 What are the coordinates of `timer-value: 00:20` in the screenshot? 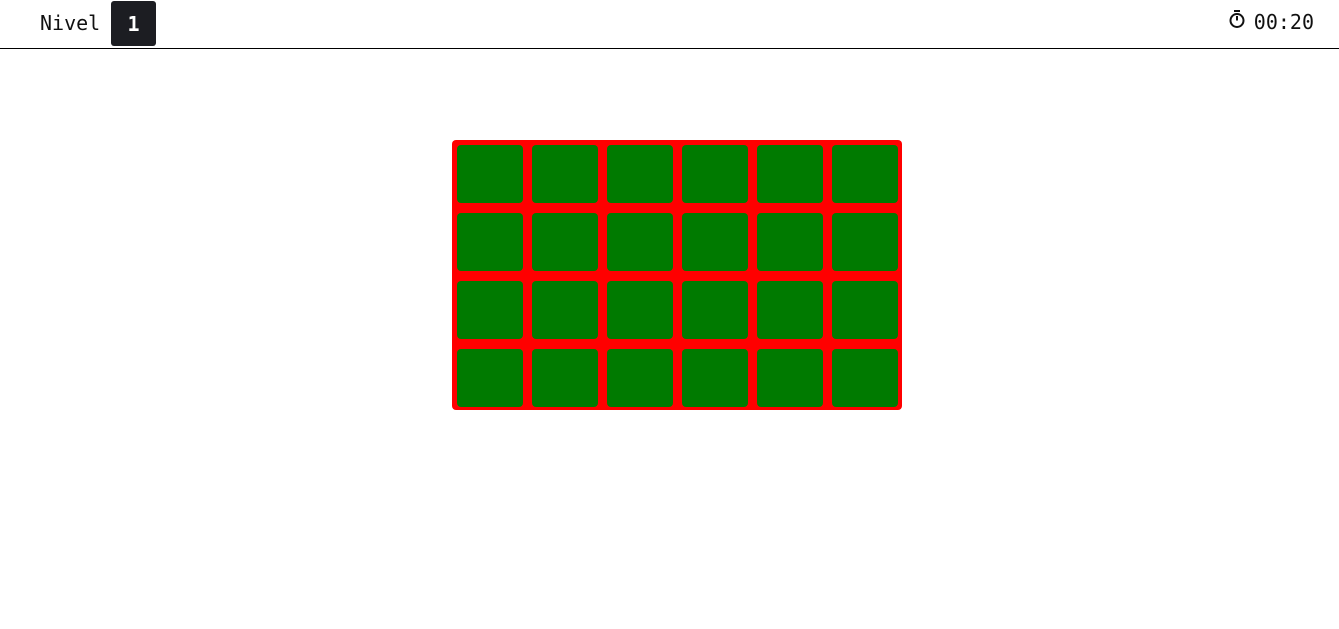 It's located at (1283, 22).